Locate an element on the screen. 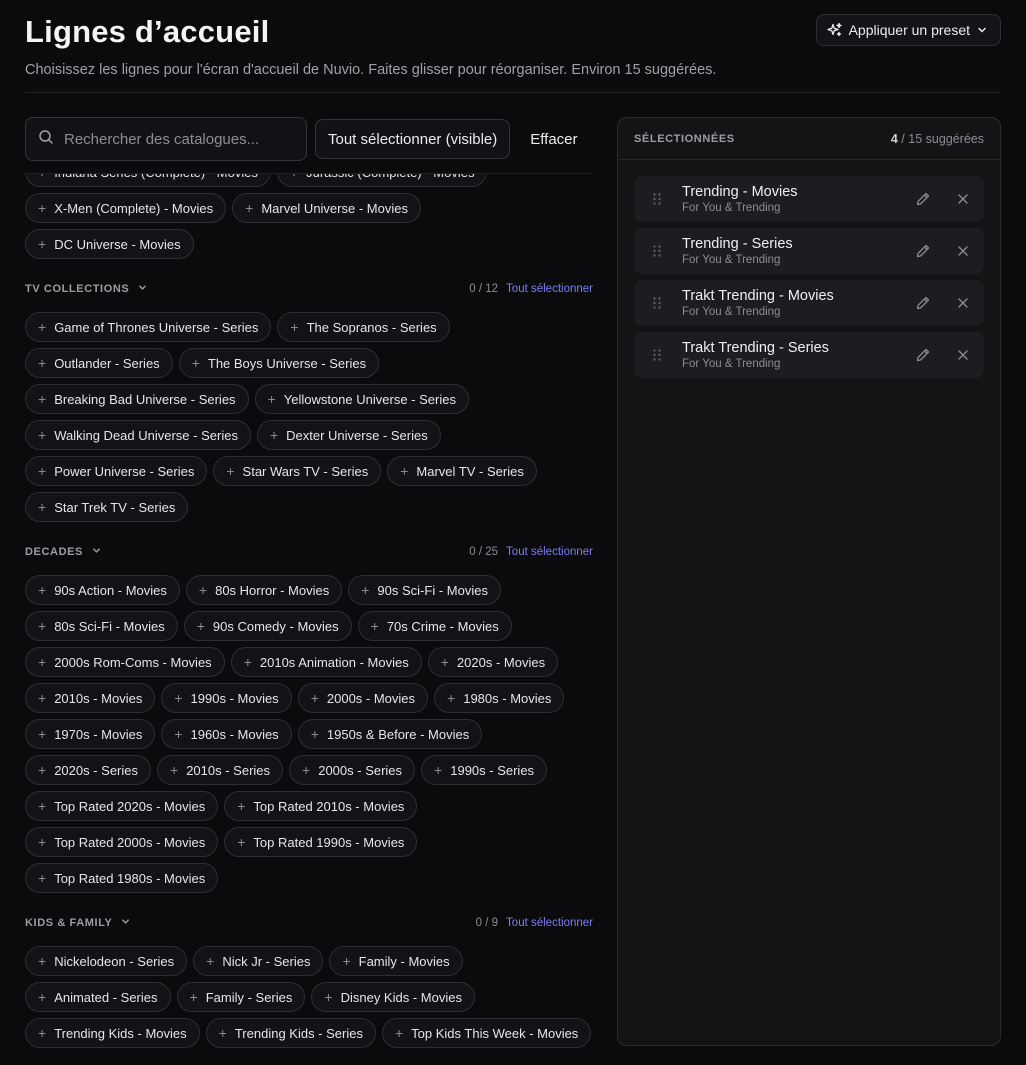  catalog-chip-the-sopranos-series: + The Sopranos - Series is located at coordinates (363, 327).